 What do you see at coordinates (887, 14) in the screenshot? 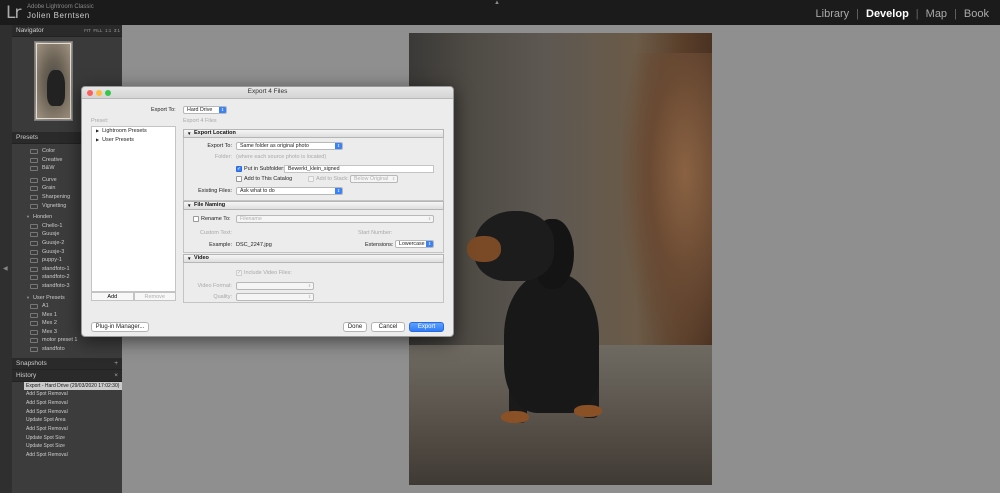
I see `module-develop: Develop` at bounding box center [887, 14].